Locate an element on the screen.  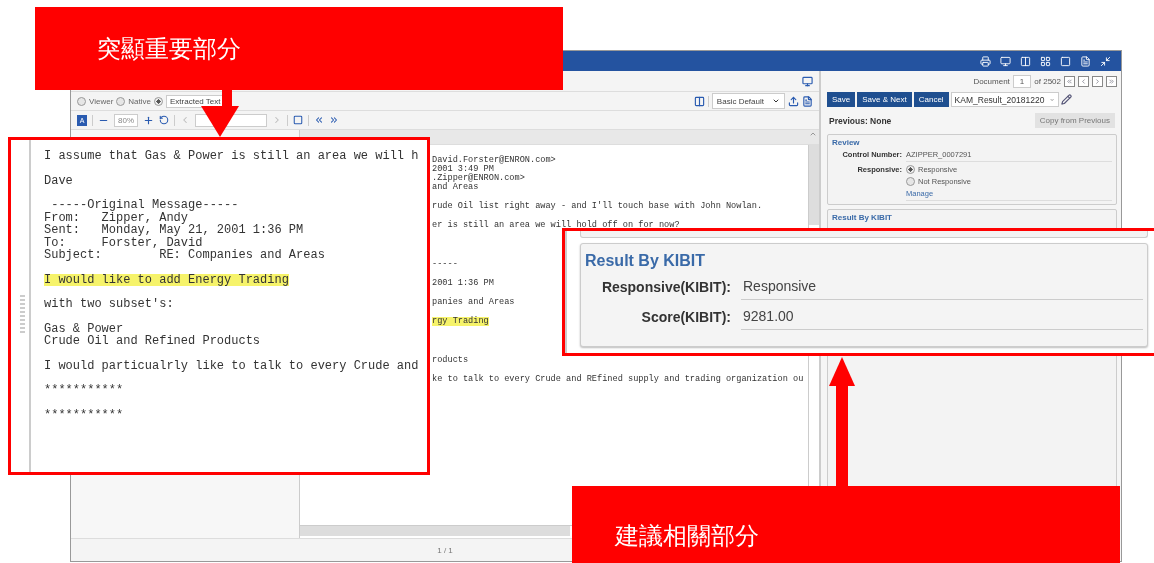
printer-icon is located at coordinates (985, 61).